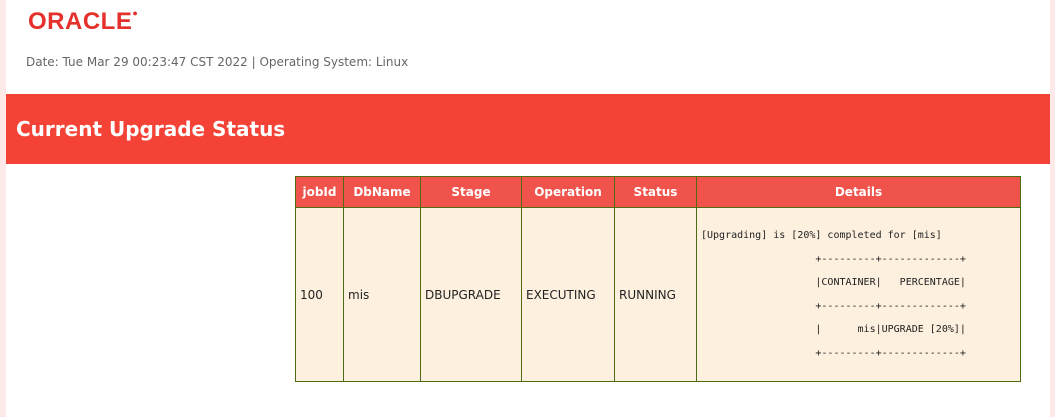  What do you see at coordinates (568, 294) in the screenshot?
I see `cell-operation: EXECUTING` at bounding box center [568, 294].